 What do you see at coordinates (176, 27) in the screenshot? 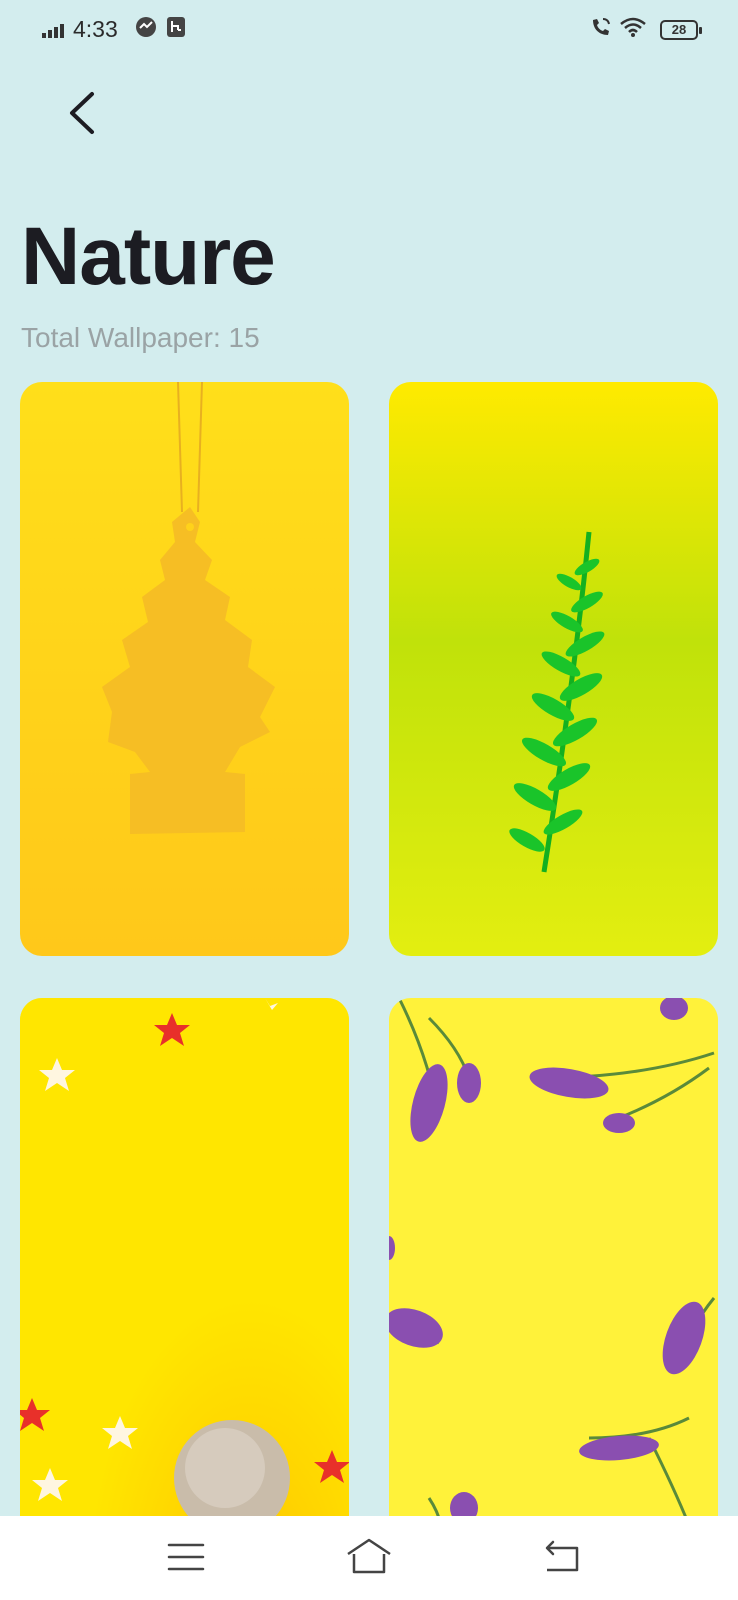
I see `usb-icon` at bounding box center [176, 27].